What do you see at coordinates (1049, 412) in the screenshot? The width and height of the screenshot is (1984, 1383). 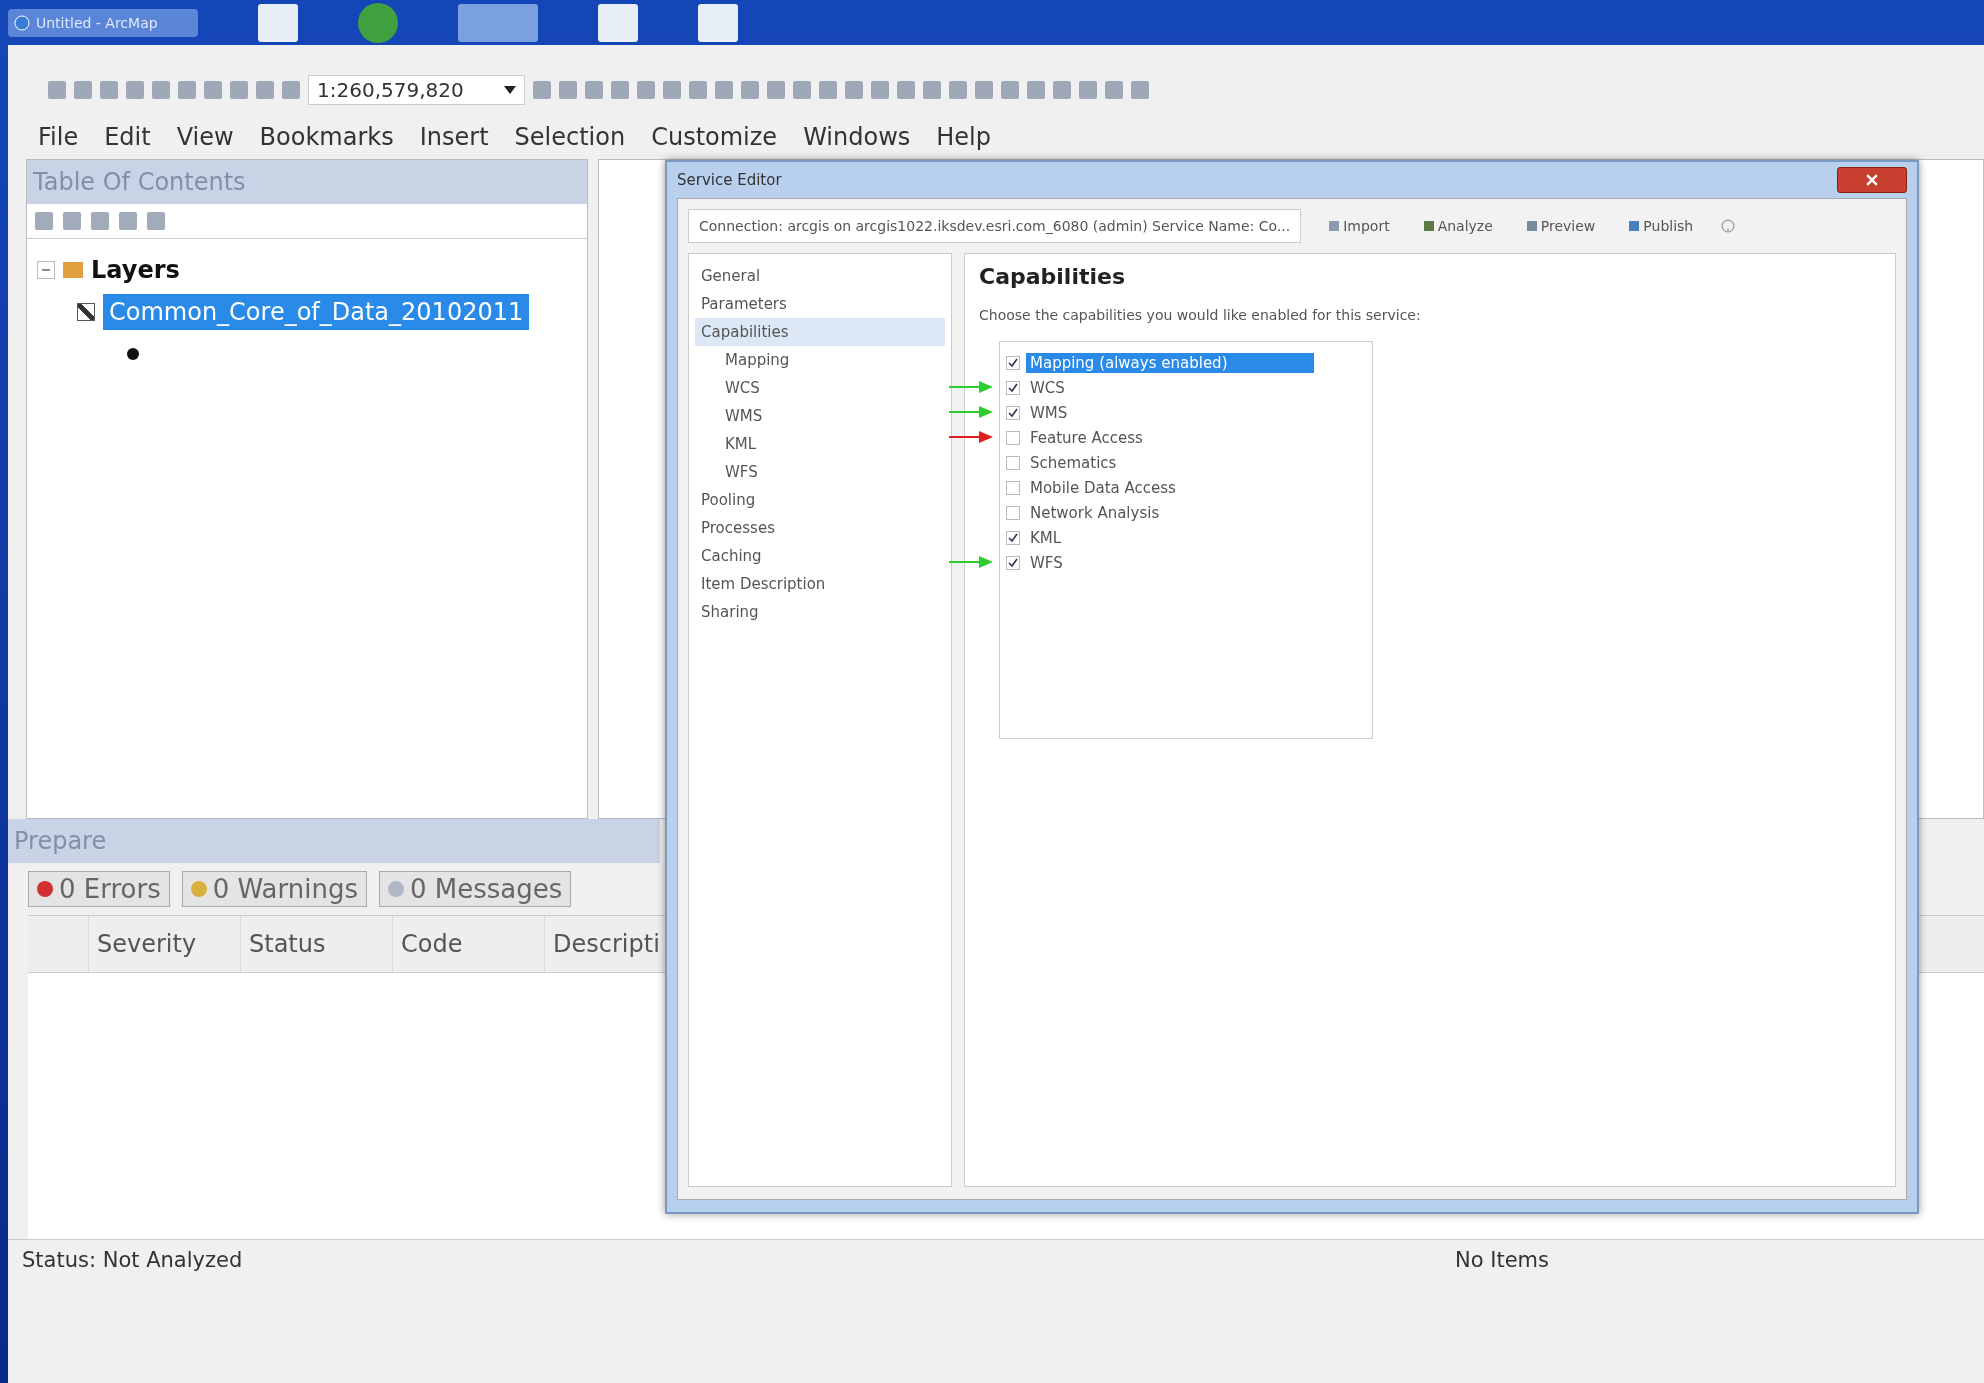 I see `list-item: WMS` at bounding box center [1049, 412].